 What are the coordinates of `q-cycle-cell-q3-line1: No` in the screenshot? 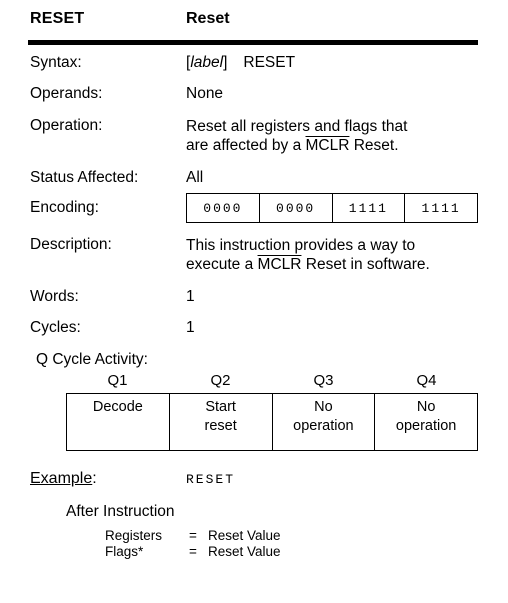 It's located at (323, 407).